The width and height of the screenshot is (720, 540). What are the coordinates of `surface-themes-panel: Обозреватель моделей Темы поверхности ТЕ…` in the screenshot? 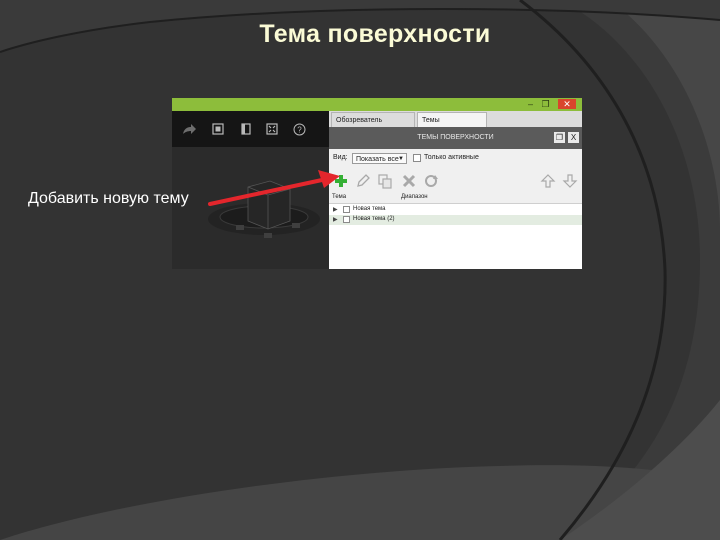 It's located at (455, 190).